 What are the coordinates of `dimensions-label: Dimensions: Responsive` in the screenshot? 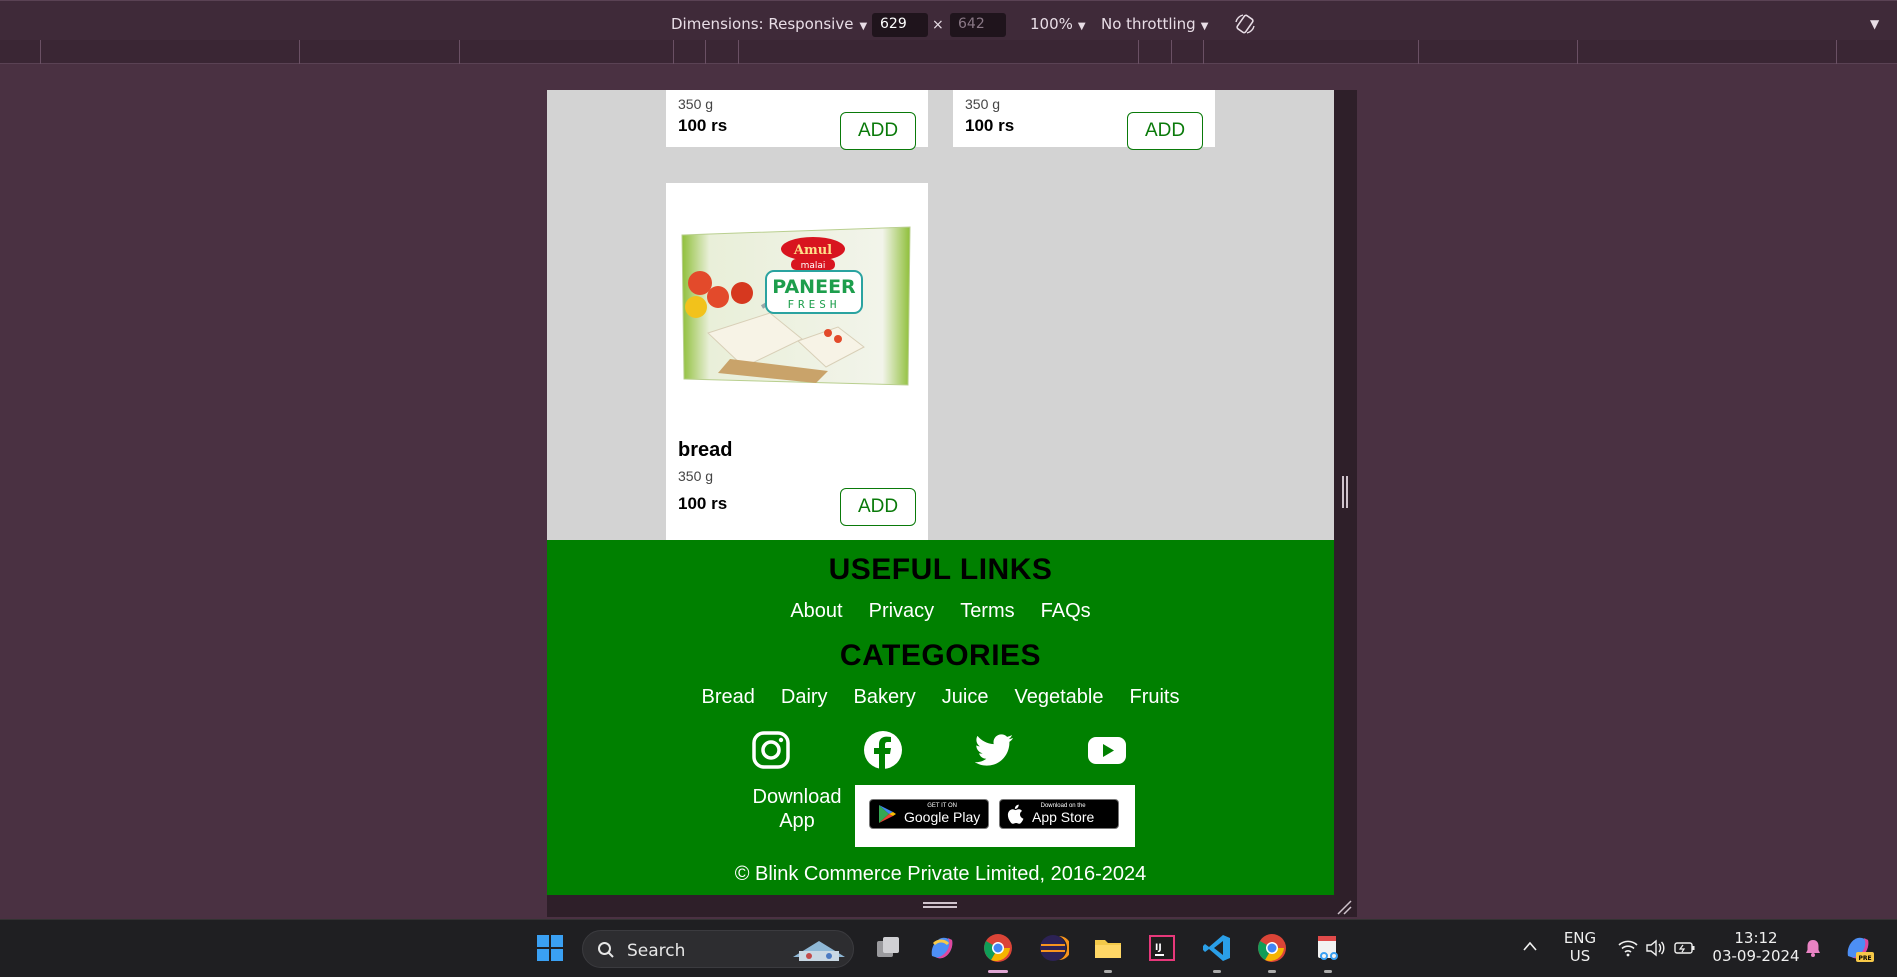 It's located at (762, 24).